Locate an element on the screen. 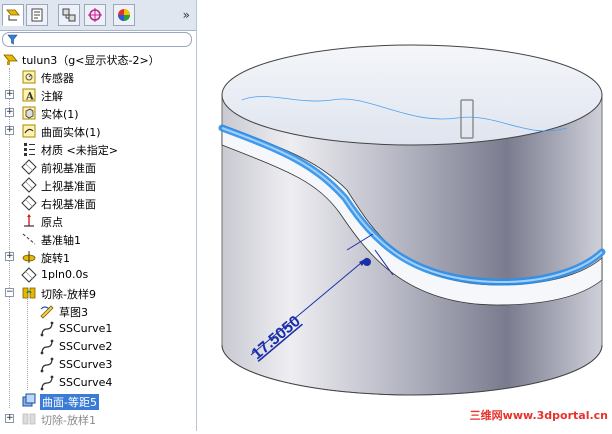 Image resolution: width=612 pixels, height=434 pixels. tree-item-right-plane: 右视基准面 is located at coordinates (98, 203).